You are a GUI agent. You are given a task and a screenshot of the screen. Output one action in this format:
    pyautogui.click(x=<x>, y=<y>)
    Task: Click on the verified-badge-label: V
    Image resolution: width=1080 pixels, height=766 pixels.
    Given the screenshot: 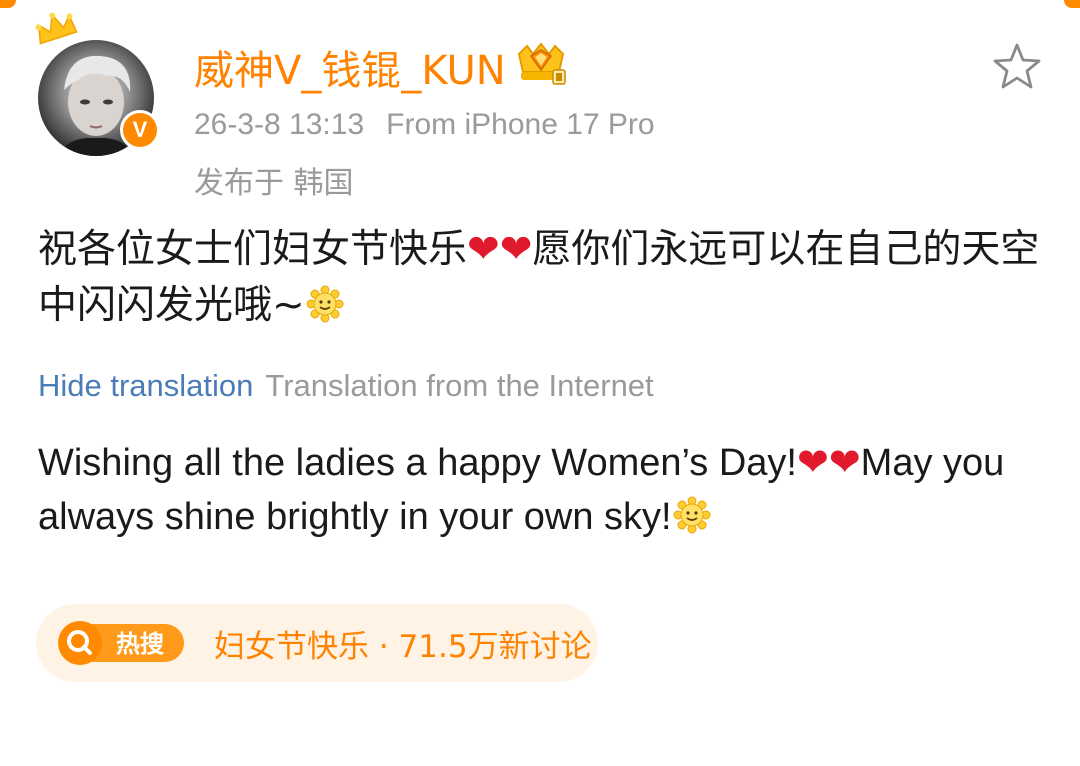 What is the action you would take?
    pyautogui.click(x=140, y=129)
    